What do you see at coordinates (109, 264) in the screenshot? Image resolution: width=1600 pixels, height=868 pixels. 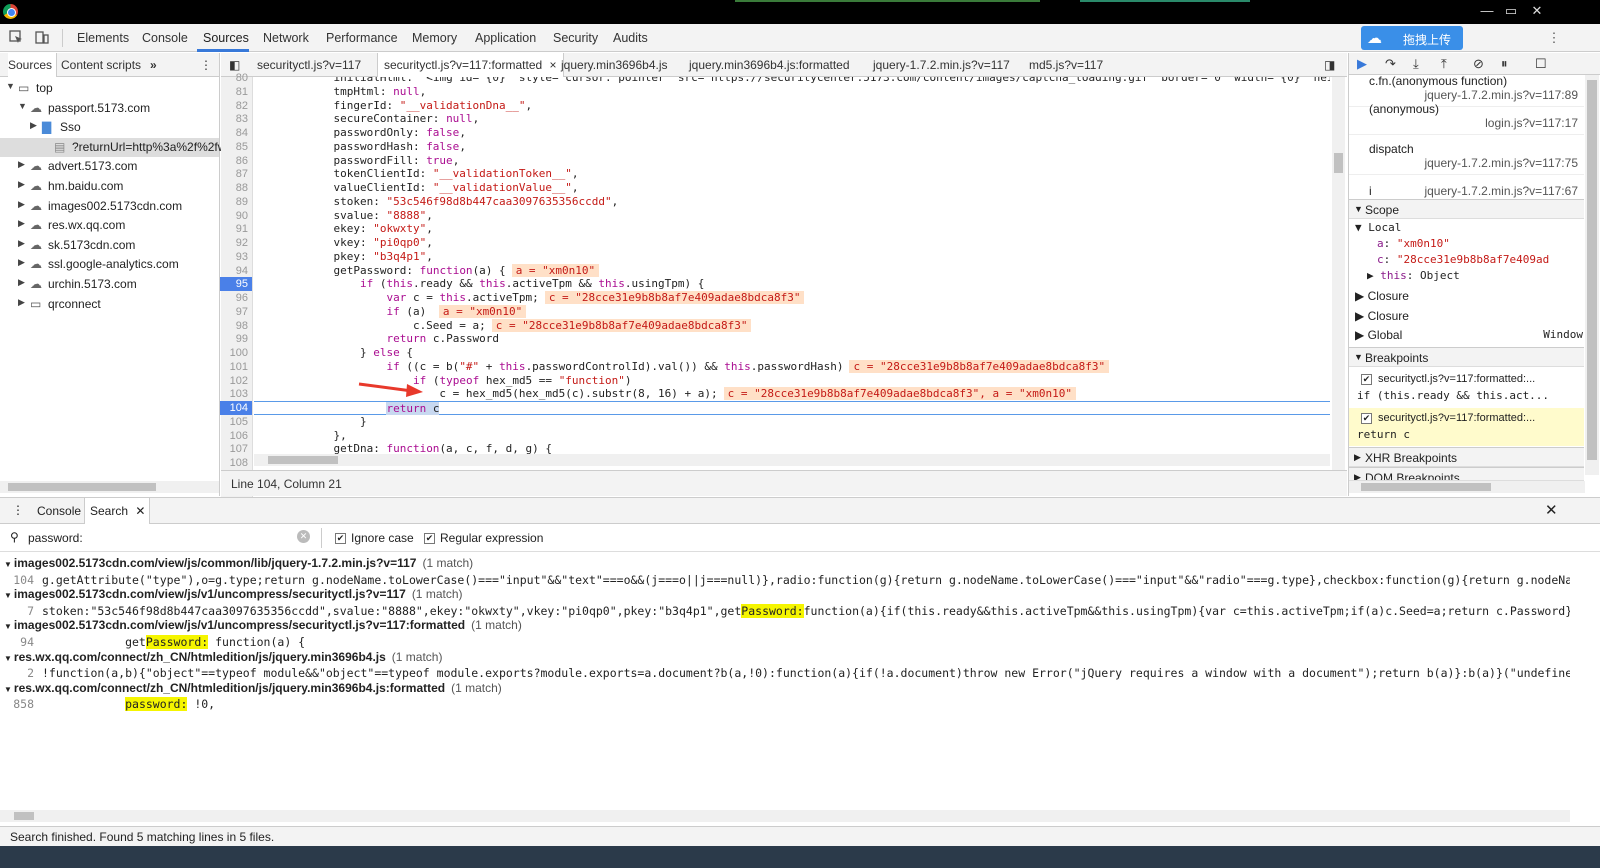 I see `tree-item-cloud: ▶ ☁ ssl.google-analytics.com` at bounding box center [109, 264].